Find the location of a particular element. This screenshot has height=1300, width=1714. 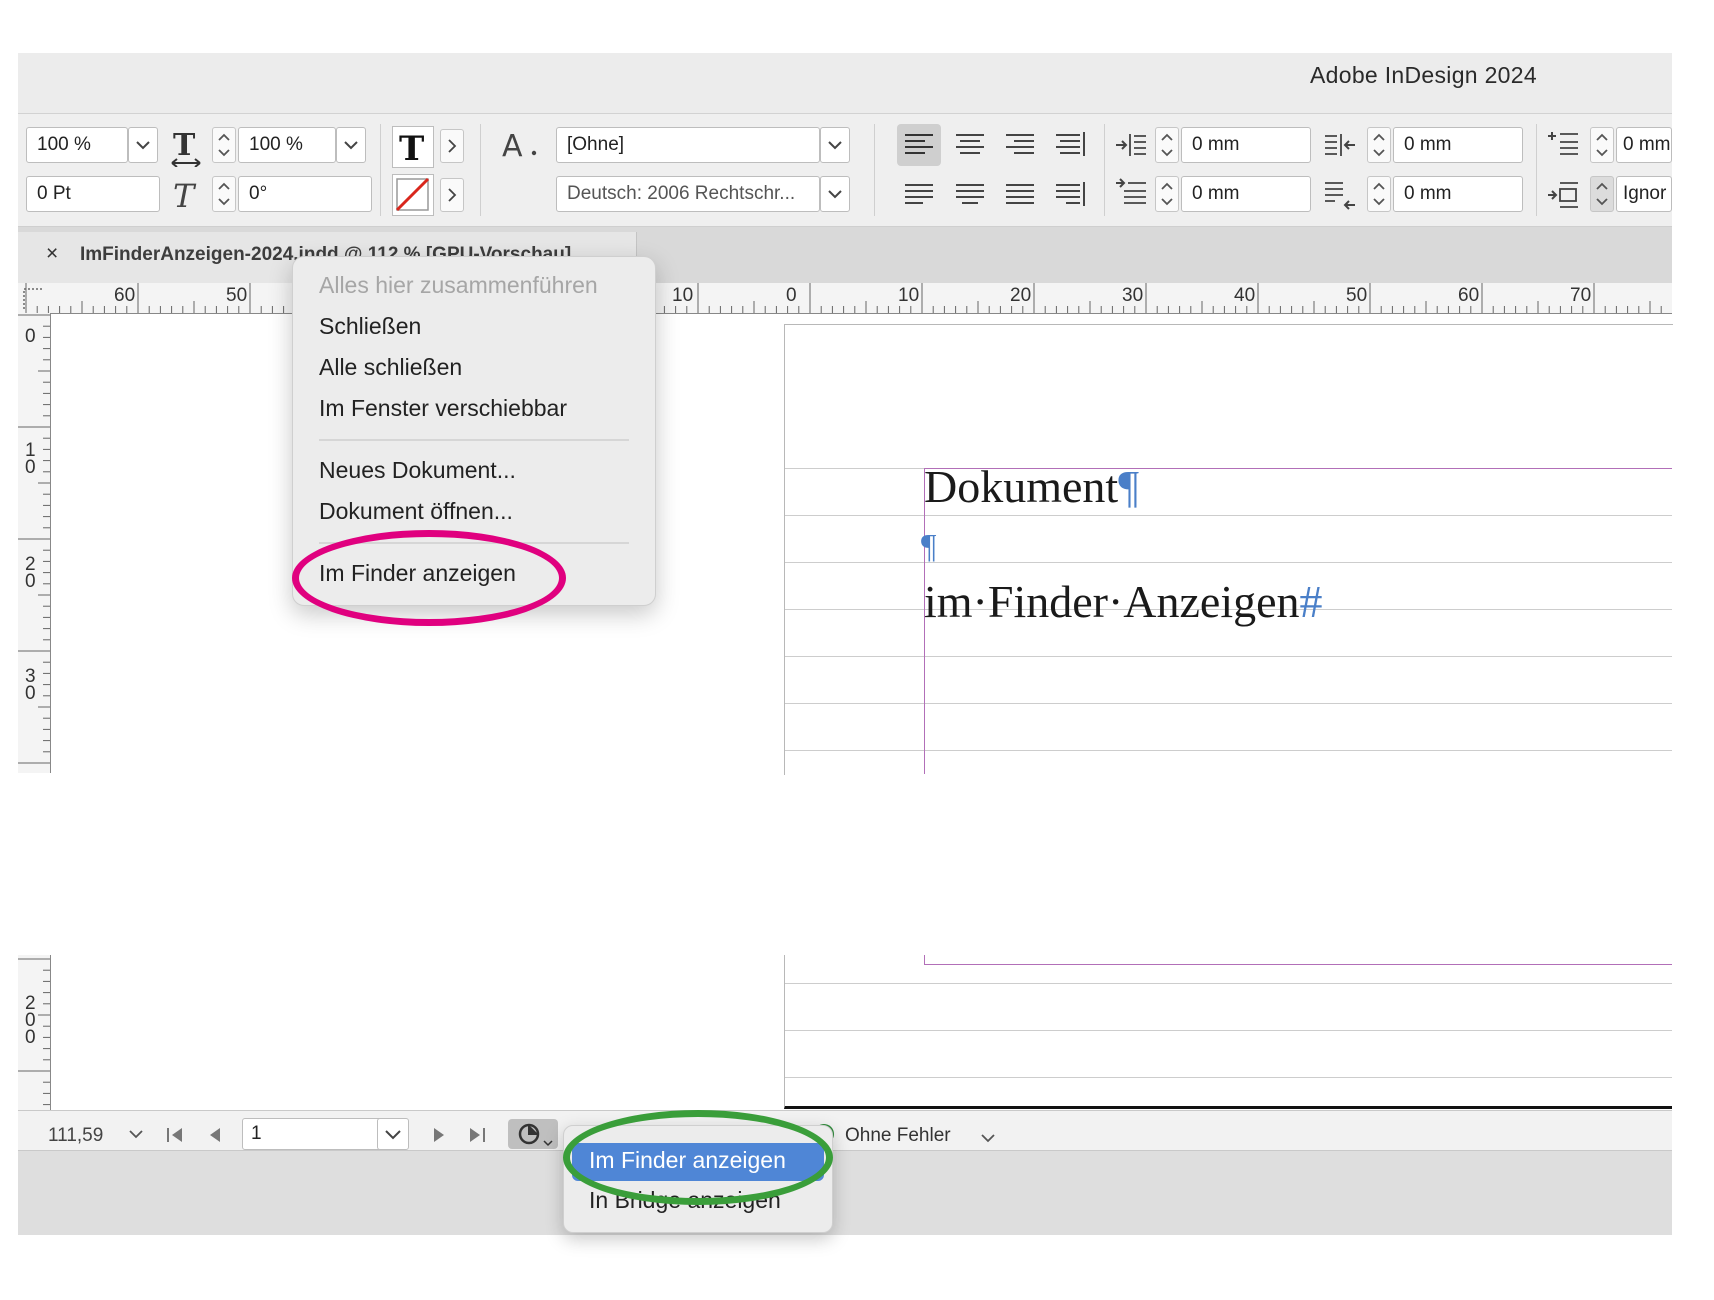

ruler-label: 2 0 0 is located at coordinates (30, 1020).